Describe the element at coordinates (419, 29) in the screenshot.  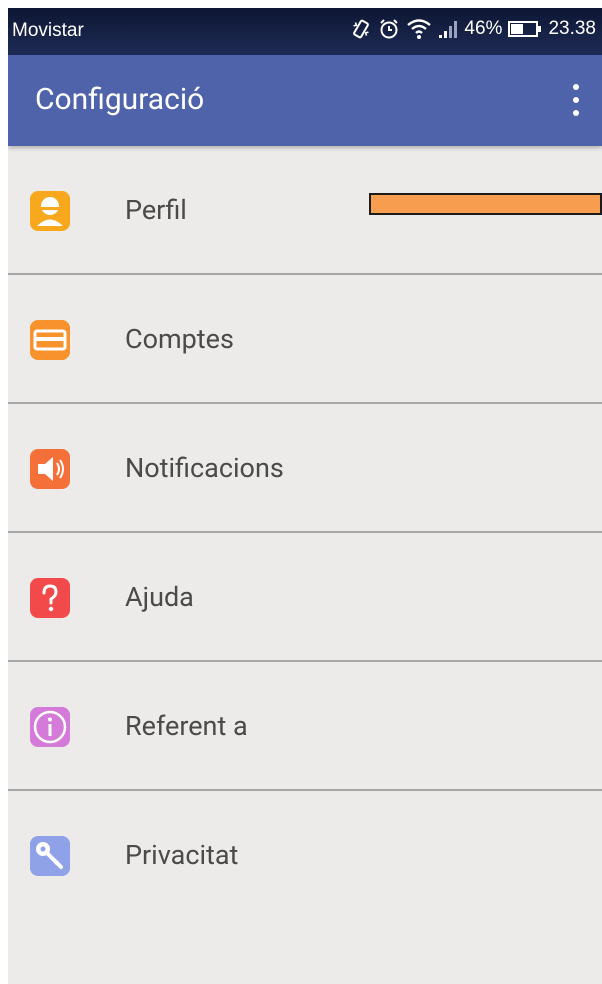
I see `wifi-icon` at that location.